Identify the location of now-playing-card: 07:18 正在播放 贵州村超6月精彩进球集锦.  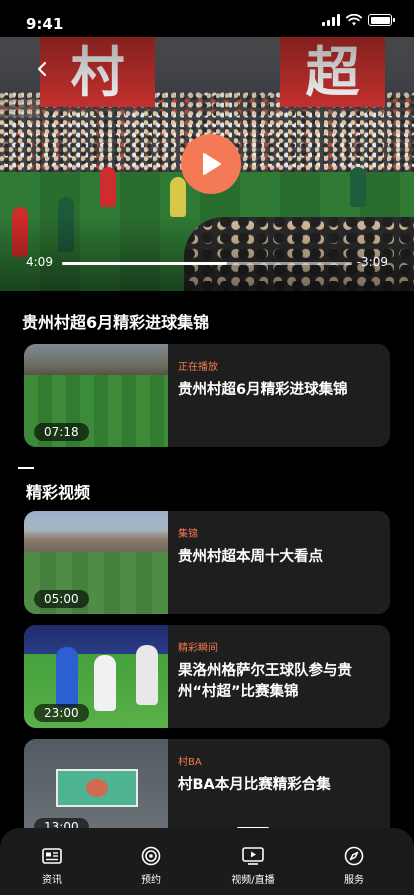
(207, 395).